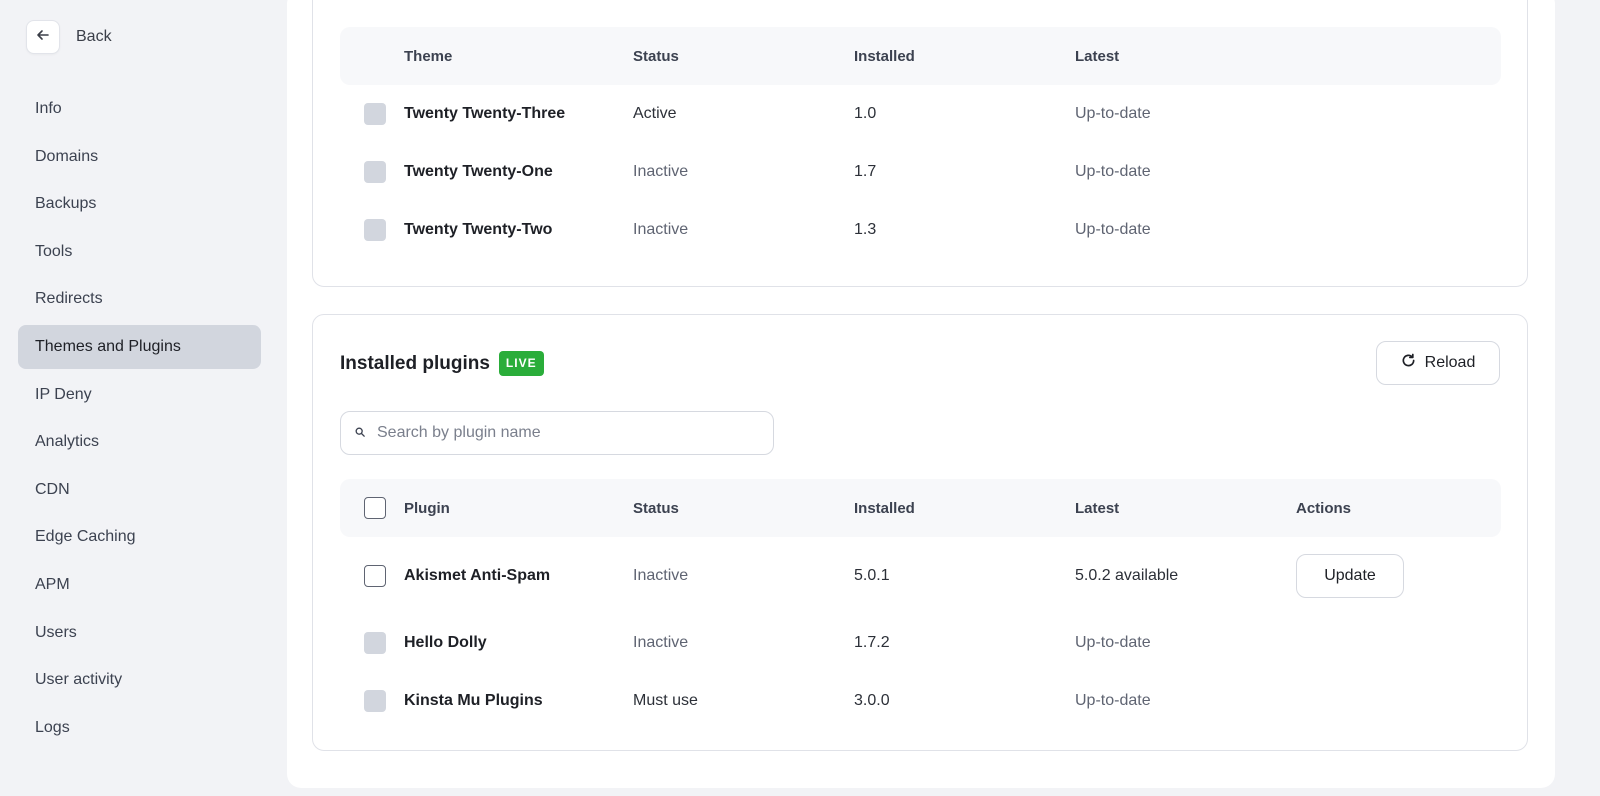  What do you see at coordinates (139, 109) in the screenshot?
I see `sidebar-item-info: Info` at bounding box center [139, 109].